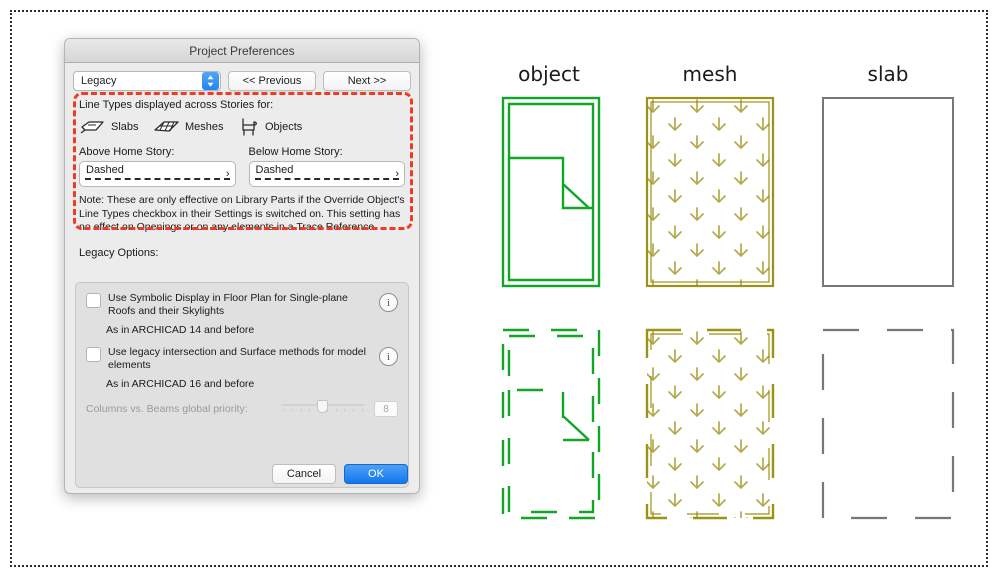  What do you see at coordinates (710, 74) in the screenshot?
I see `drawing-title-mesh: mesh` at bounding box center [710, 74].